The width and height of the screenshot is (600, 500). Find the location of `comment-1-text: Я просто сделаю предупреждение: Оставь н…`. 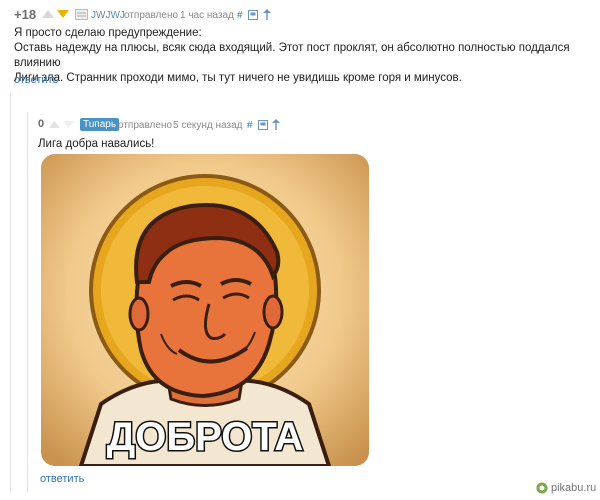

comment-1-text: Я просто сделаю предупреждение: Оставь н… is located at coordinates (304, 56).